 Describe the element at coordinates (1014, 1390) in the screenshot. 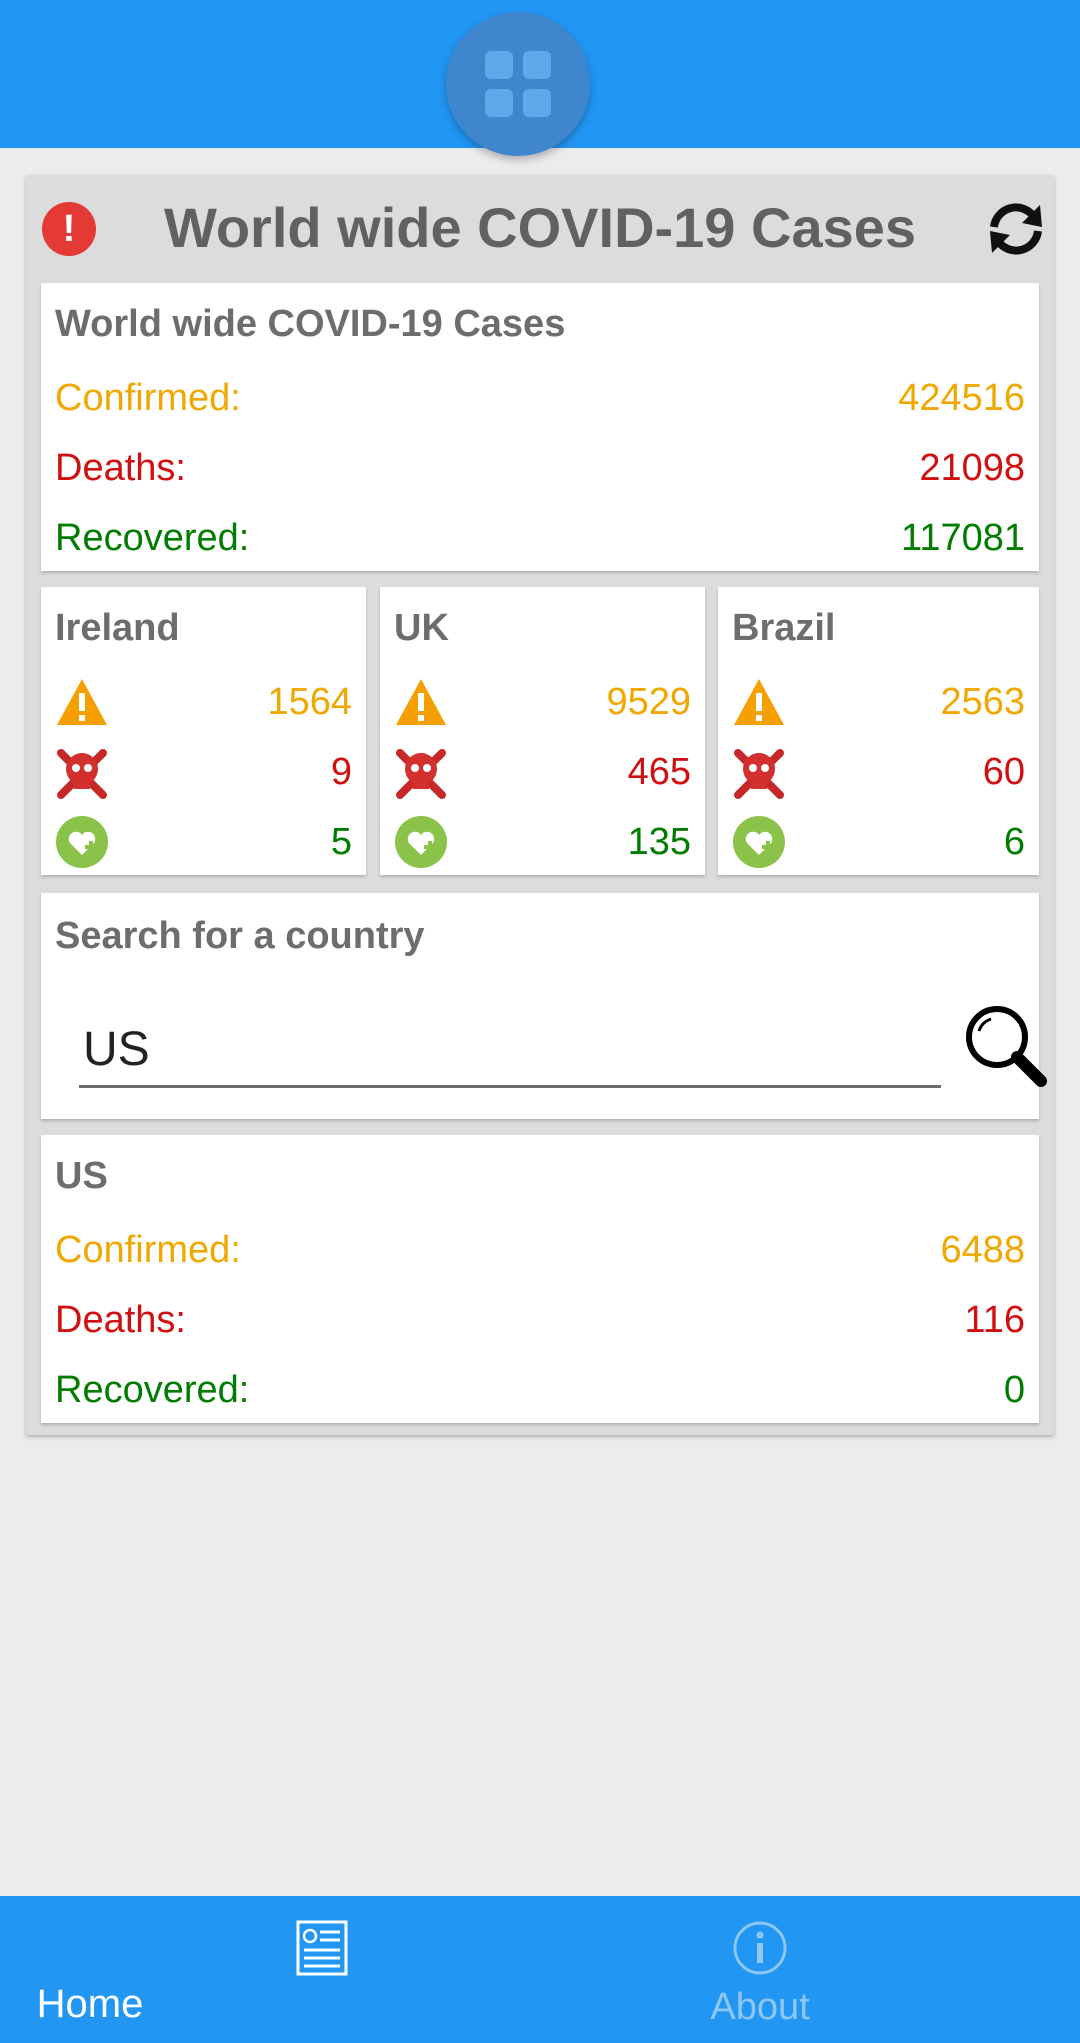

I see `recovered-value: 0` at that location.